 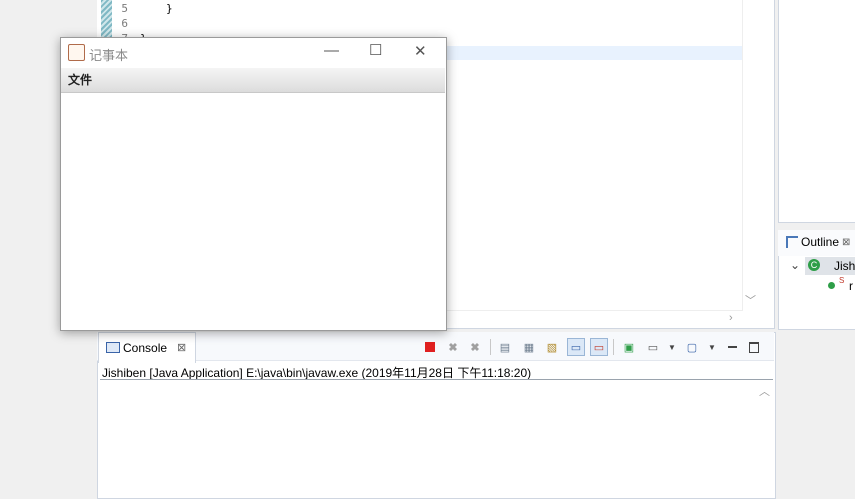 I want to click on maximize-icon, so click(x=754, y=347).